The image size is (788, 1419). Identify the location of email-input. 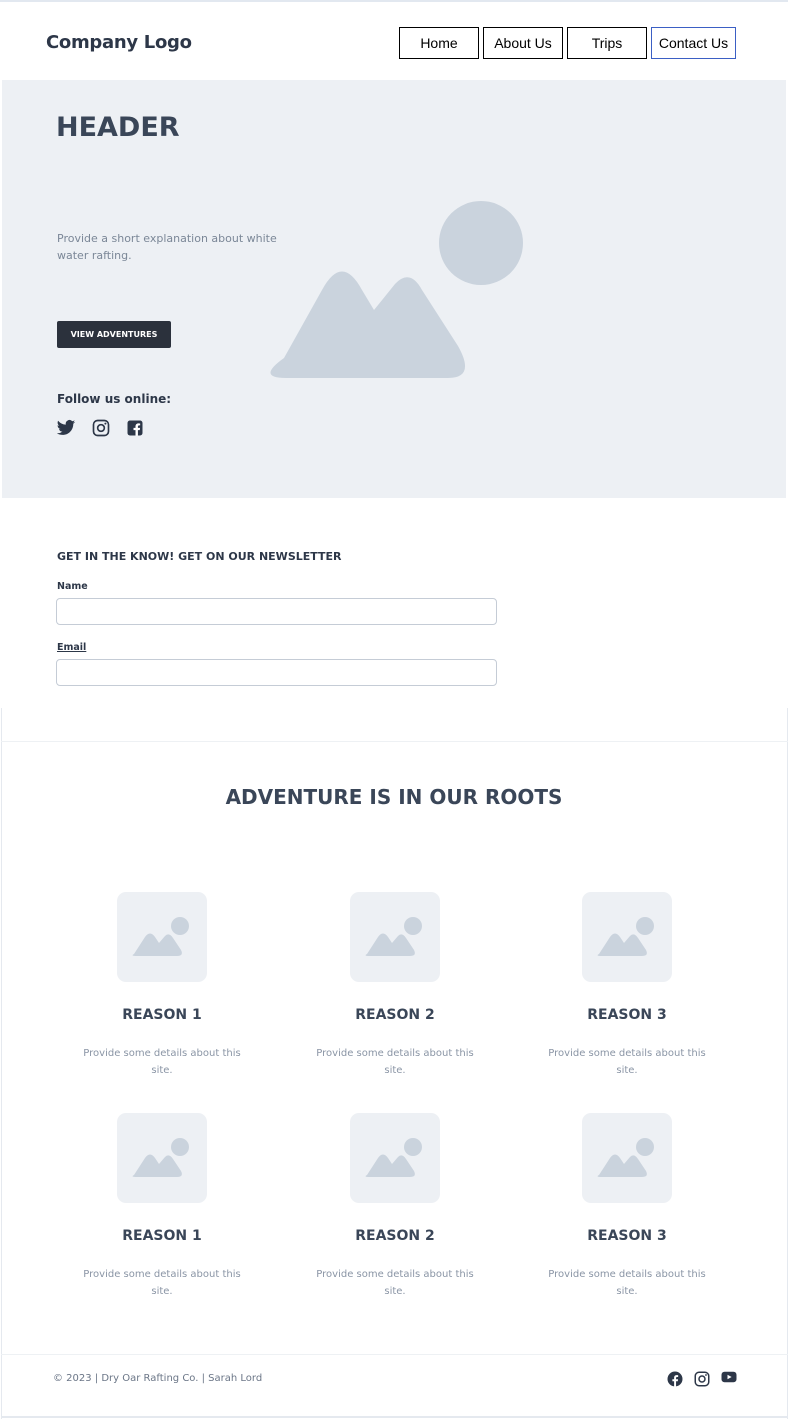
(276, 672).